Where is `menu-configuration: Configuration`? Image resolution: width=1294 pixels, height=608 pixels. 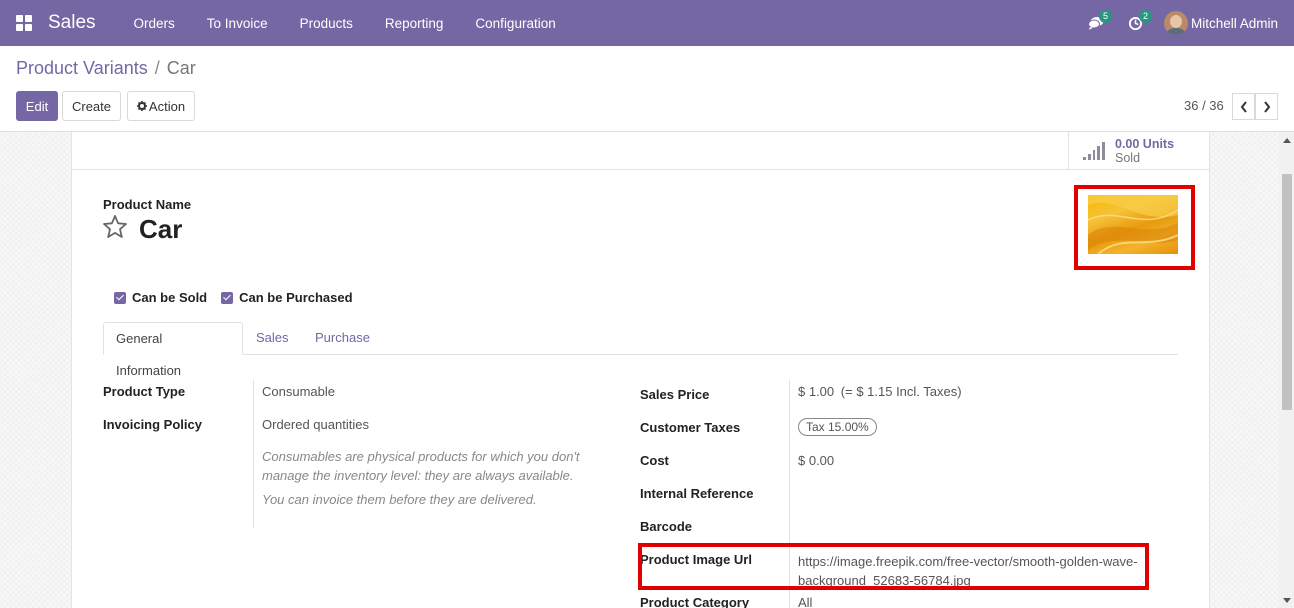
menu-configuration: Configuration is located at coordinates (515, 23).